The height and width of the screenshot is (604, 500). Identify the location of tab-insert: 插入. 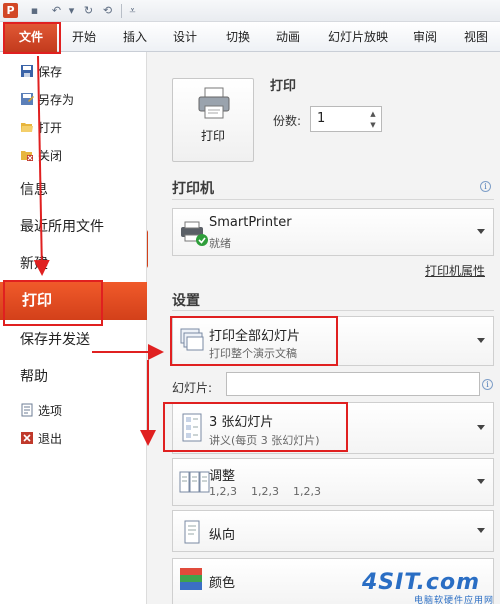
(135, 37).